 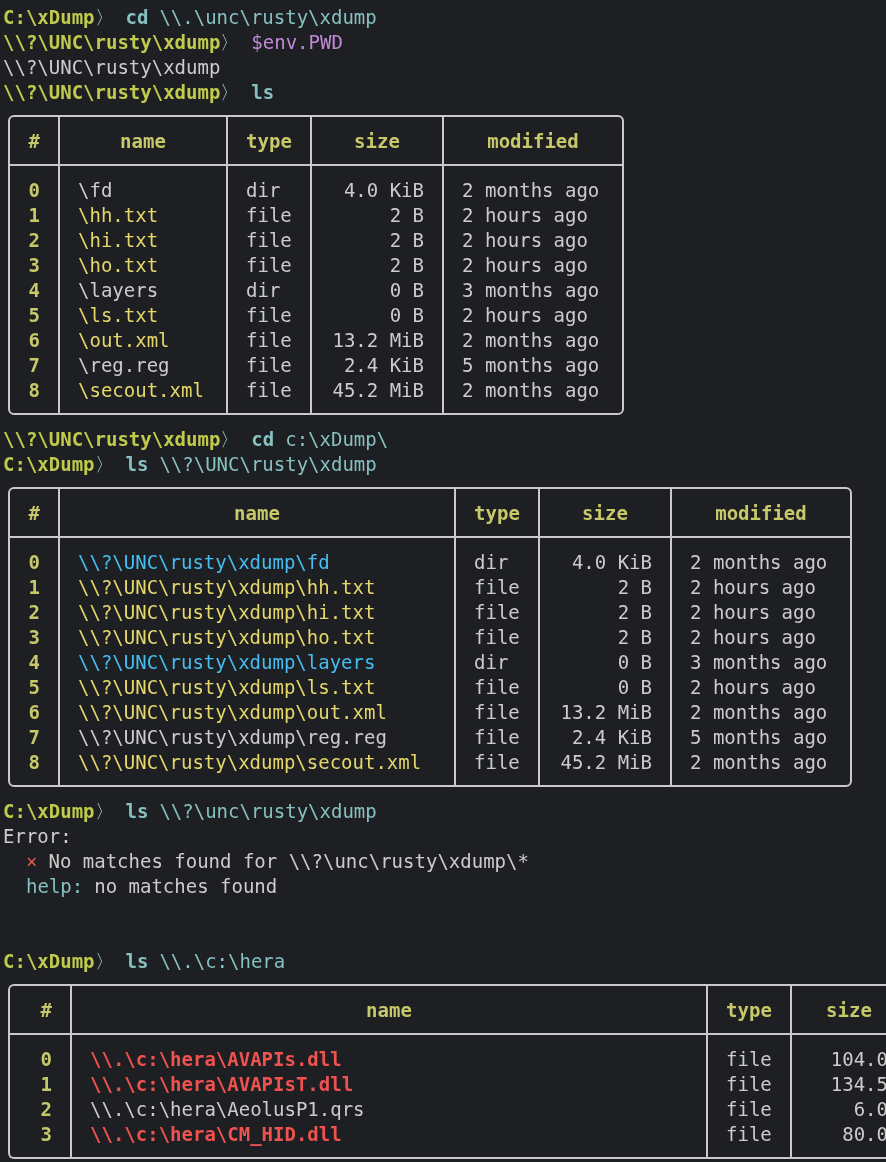 I want to click on table-cell: \\.\c:\hera\AeolusP1.qrs, so click(x=388, y=1109).